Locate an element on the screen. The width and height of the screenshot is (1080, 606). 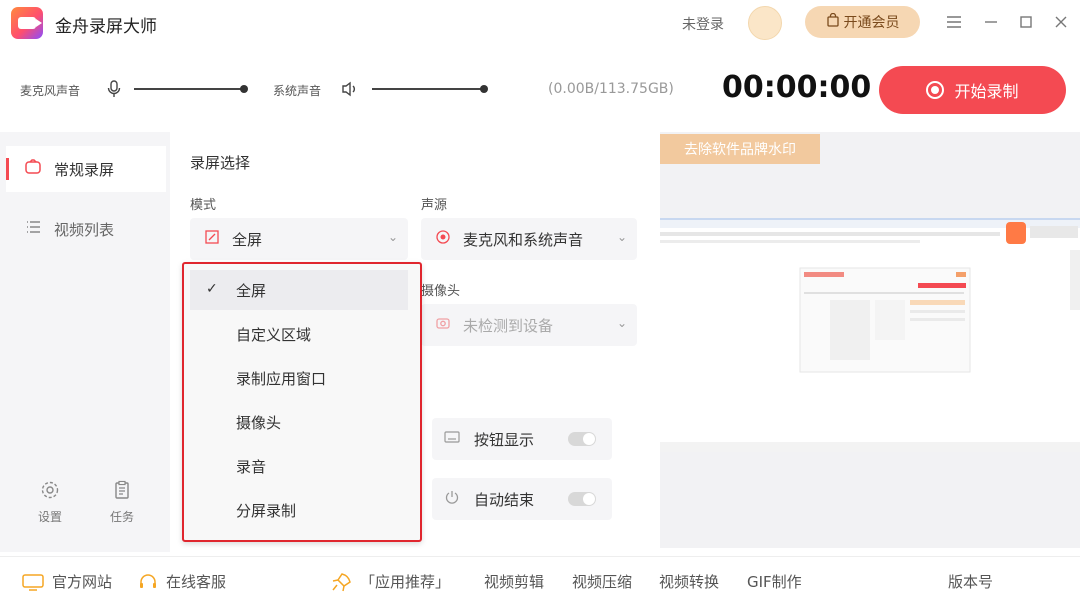
close-icon is located at coordinates (1061, 22).